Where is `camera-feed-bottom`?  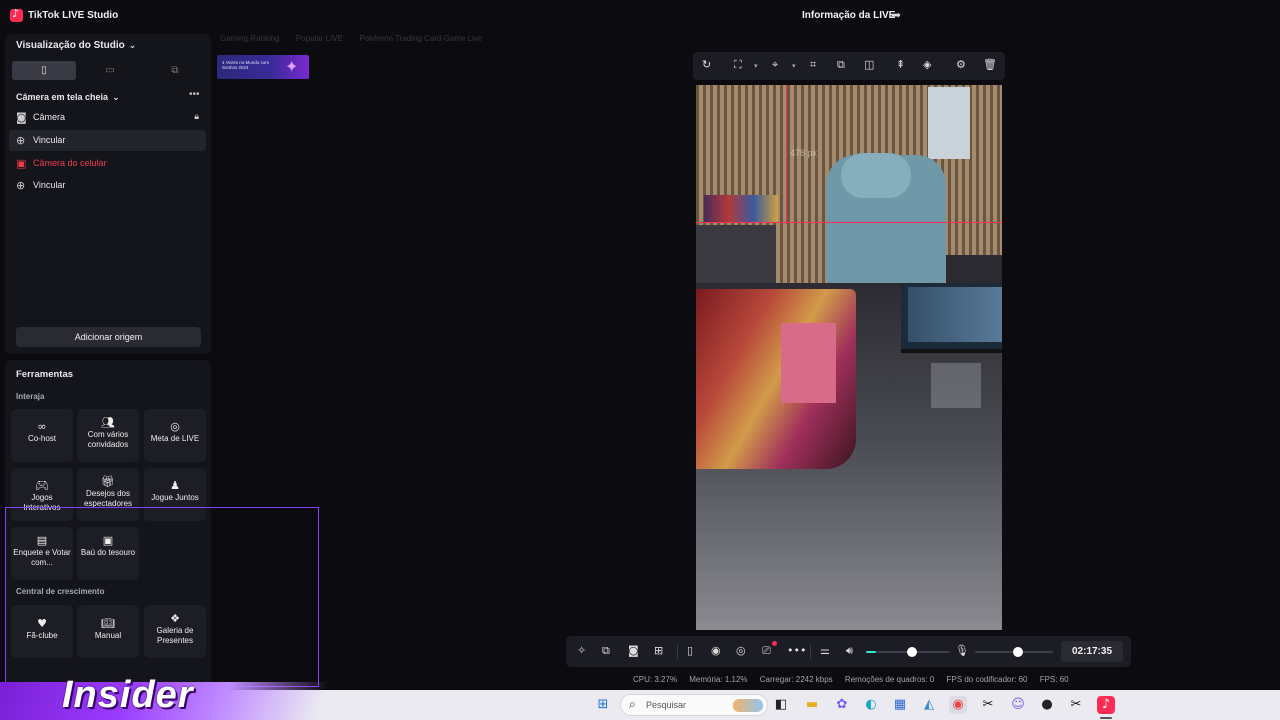
camera-feed-bottom is located at coordinates (849, 456).